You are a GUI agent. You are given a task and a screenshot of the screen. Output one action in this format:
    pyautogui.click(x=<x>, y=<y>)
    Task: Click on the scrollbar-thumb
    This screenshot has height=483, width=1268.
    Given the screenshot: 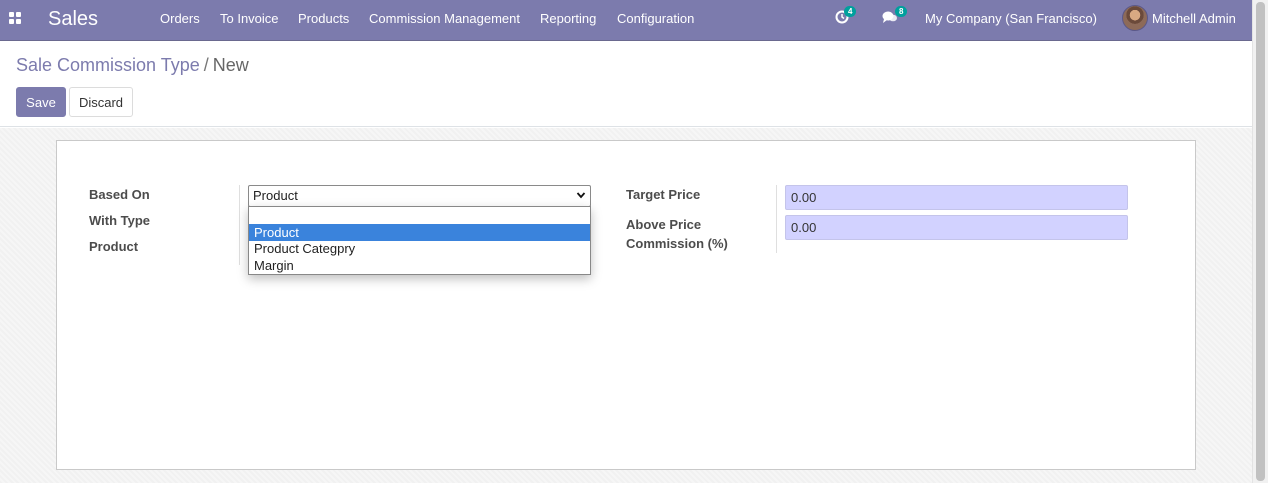 What is the action you would take?
    pyautogui.click(x=1260, y=241)
    